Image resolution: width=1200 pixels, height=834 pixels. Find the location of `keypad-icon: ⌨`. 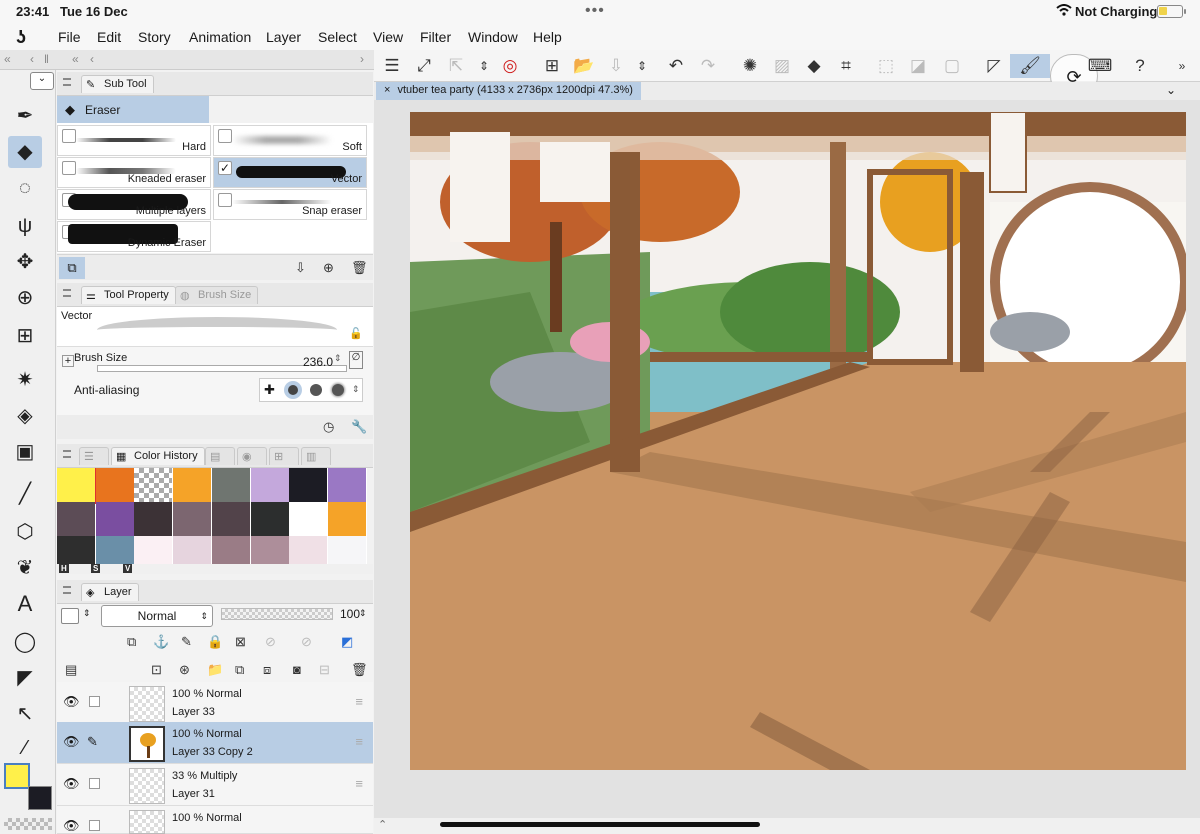

keypad-icon: ⌨ is located at coordinates (1100, 66).